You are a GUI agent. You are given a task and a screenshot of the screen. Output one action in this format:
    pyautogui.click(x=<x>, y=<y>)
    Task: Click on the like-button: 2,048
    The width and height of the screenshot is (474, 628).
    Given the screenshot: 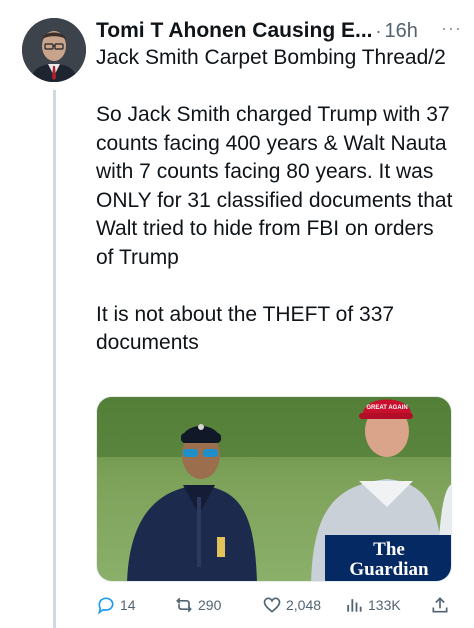 What is the action you would take?
    pyautogui.click(x=291, y=605)
    